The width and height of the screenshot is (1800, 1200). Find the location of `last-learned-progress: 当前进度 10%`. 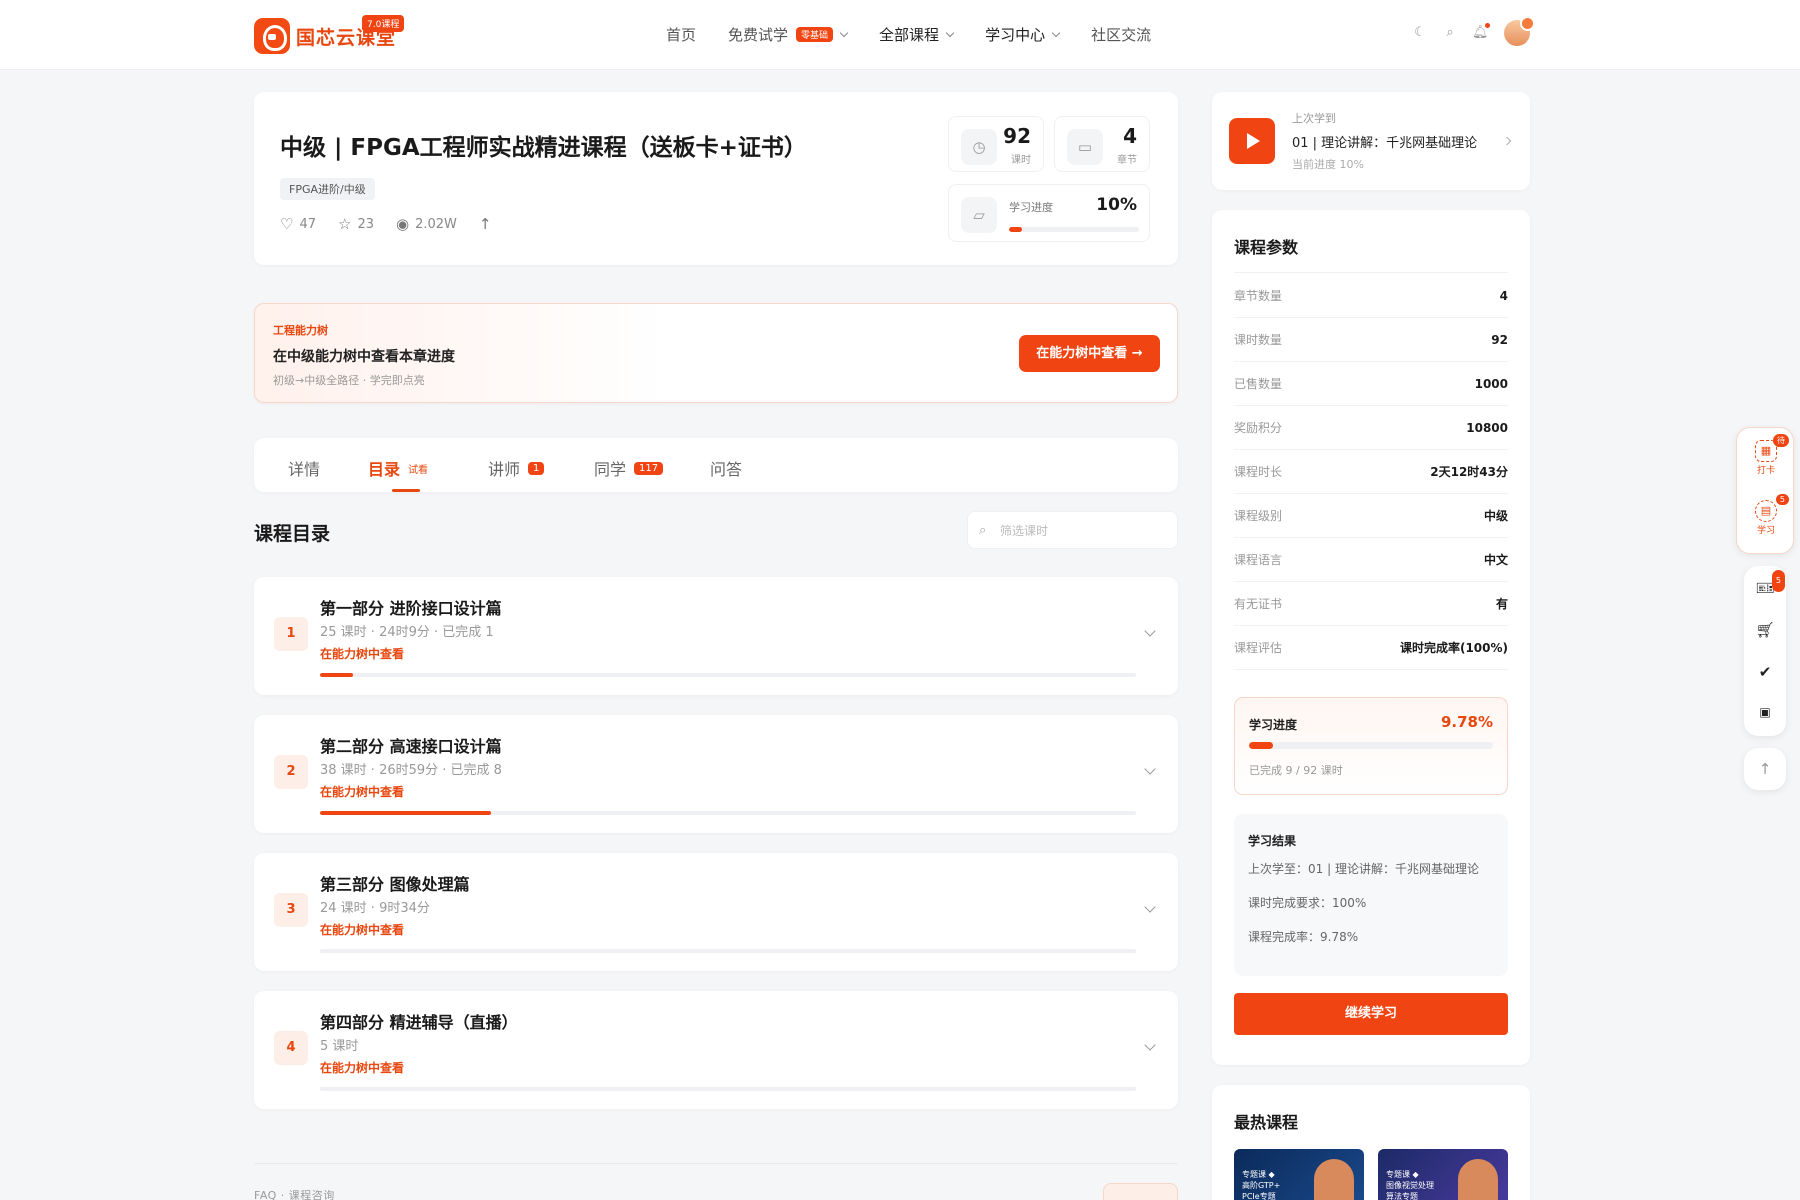

last-learned-progress: 当前进度 10% is located at coordinates (1328, 164).